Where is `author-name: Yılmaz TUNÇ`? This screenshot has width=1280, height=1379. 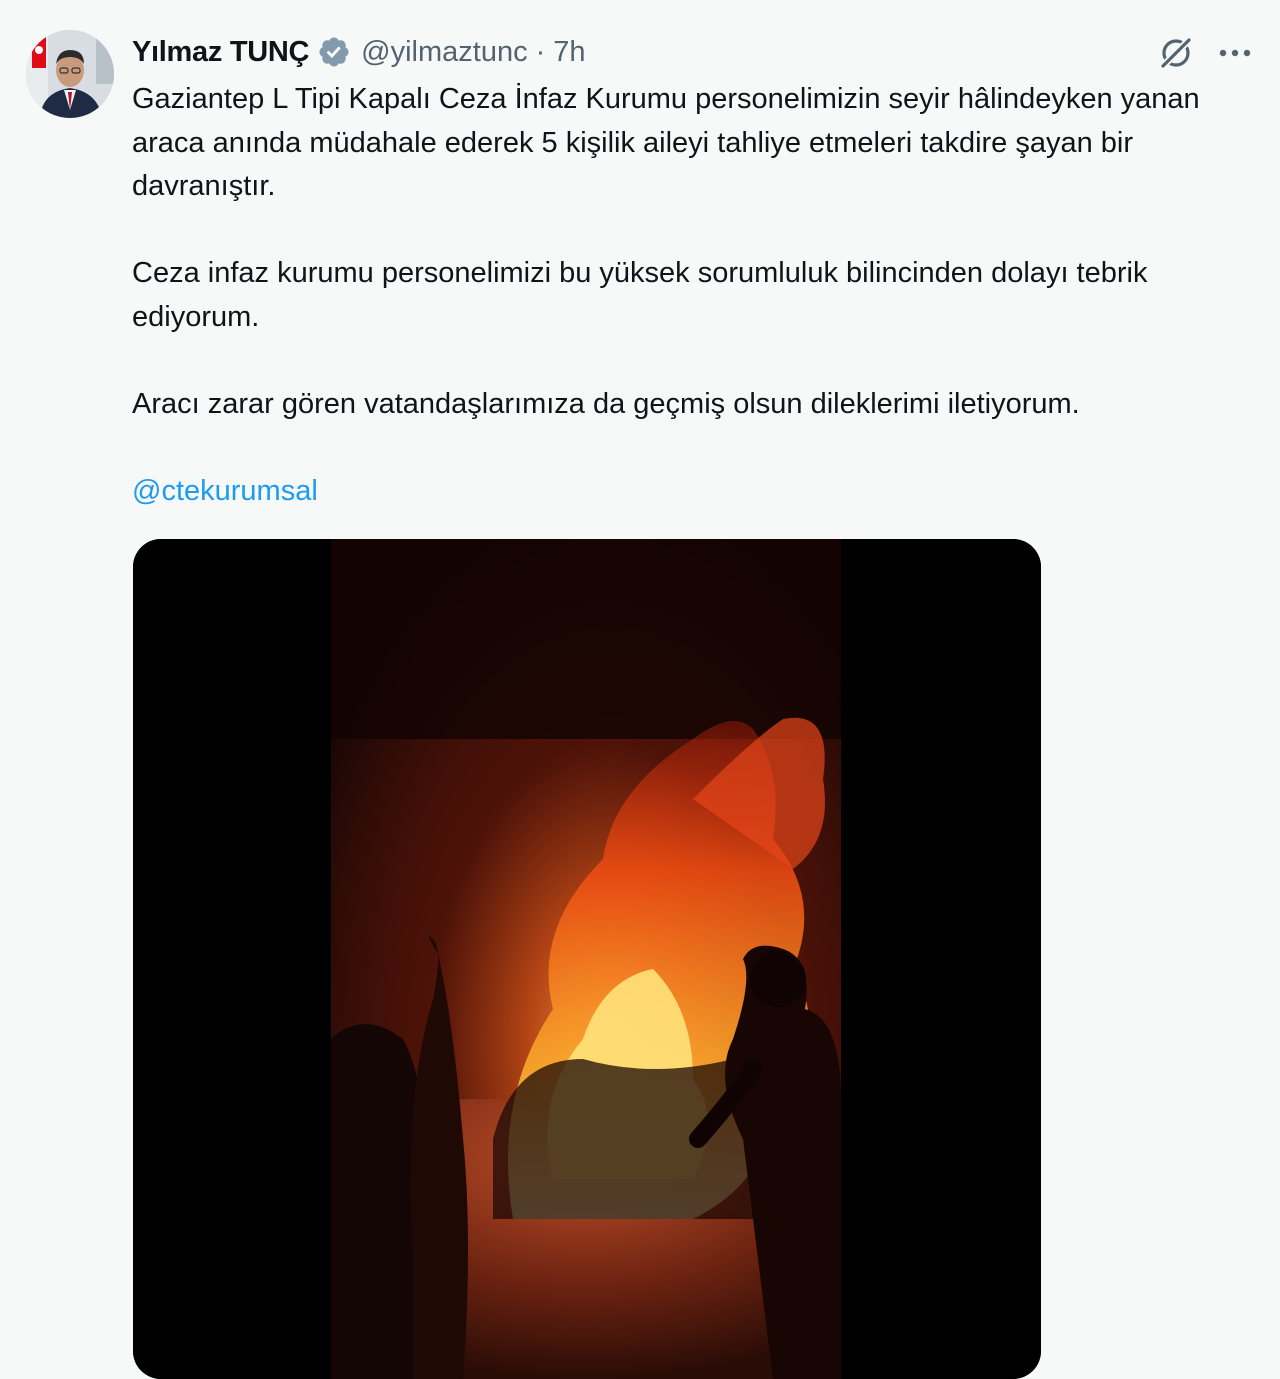 author-name: Yılmaz TUNÇ is located at coordinates (220, 52).